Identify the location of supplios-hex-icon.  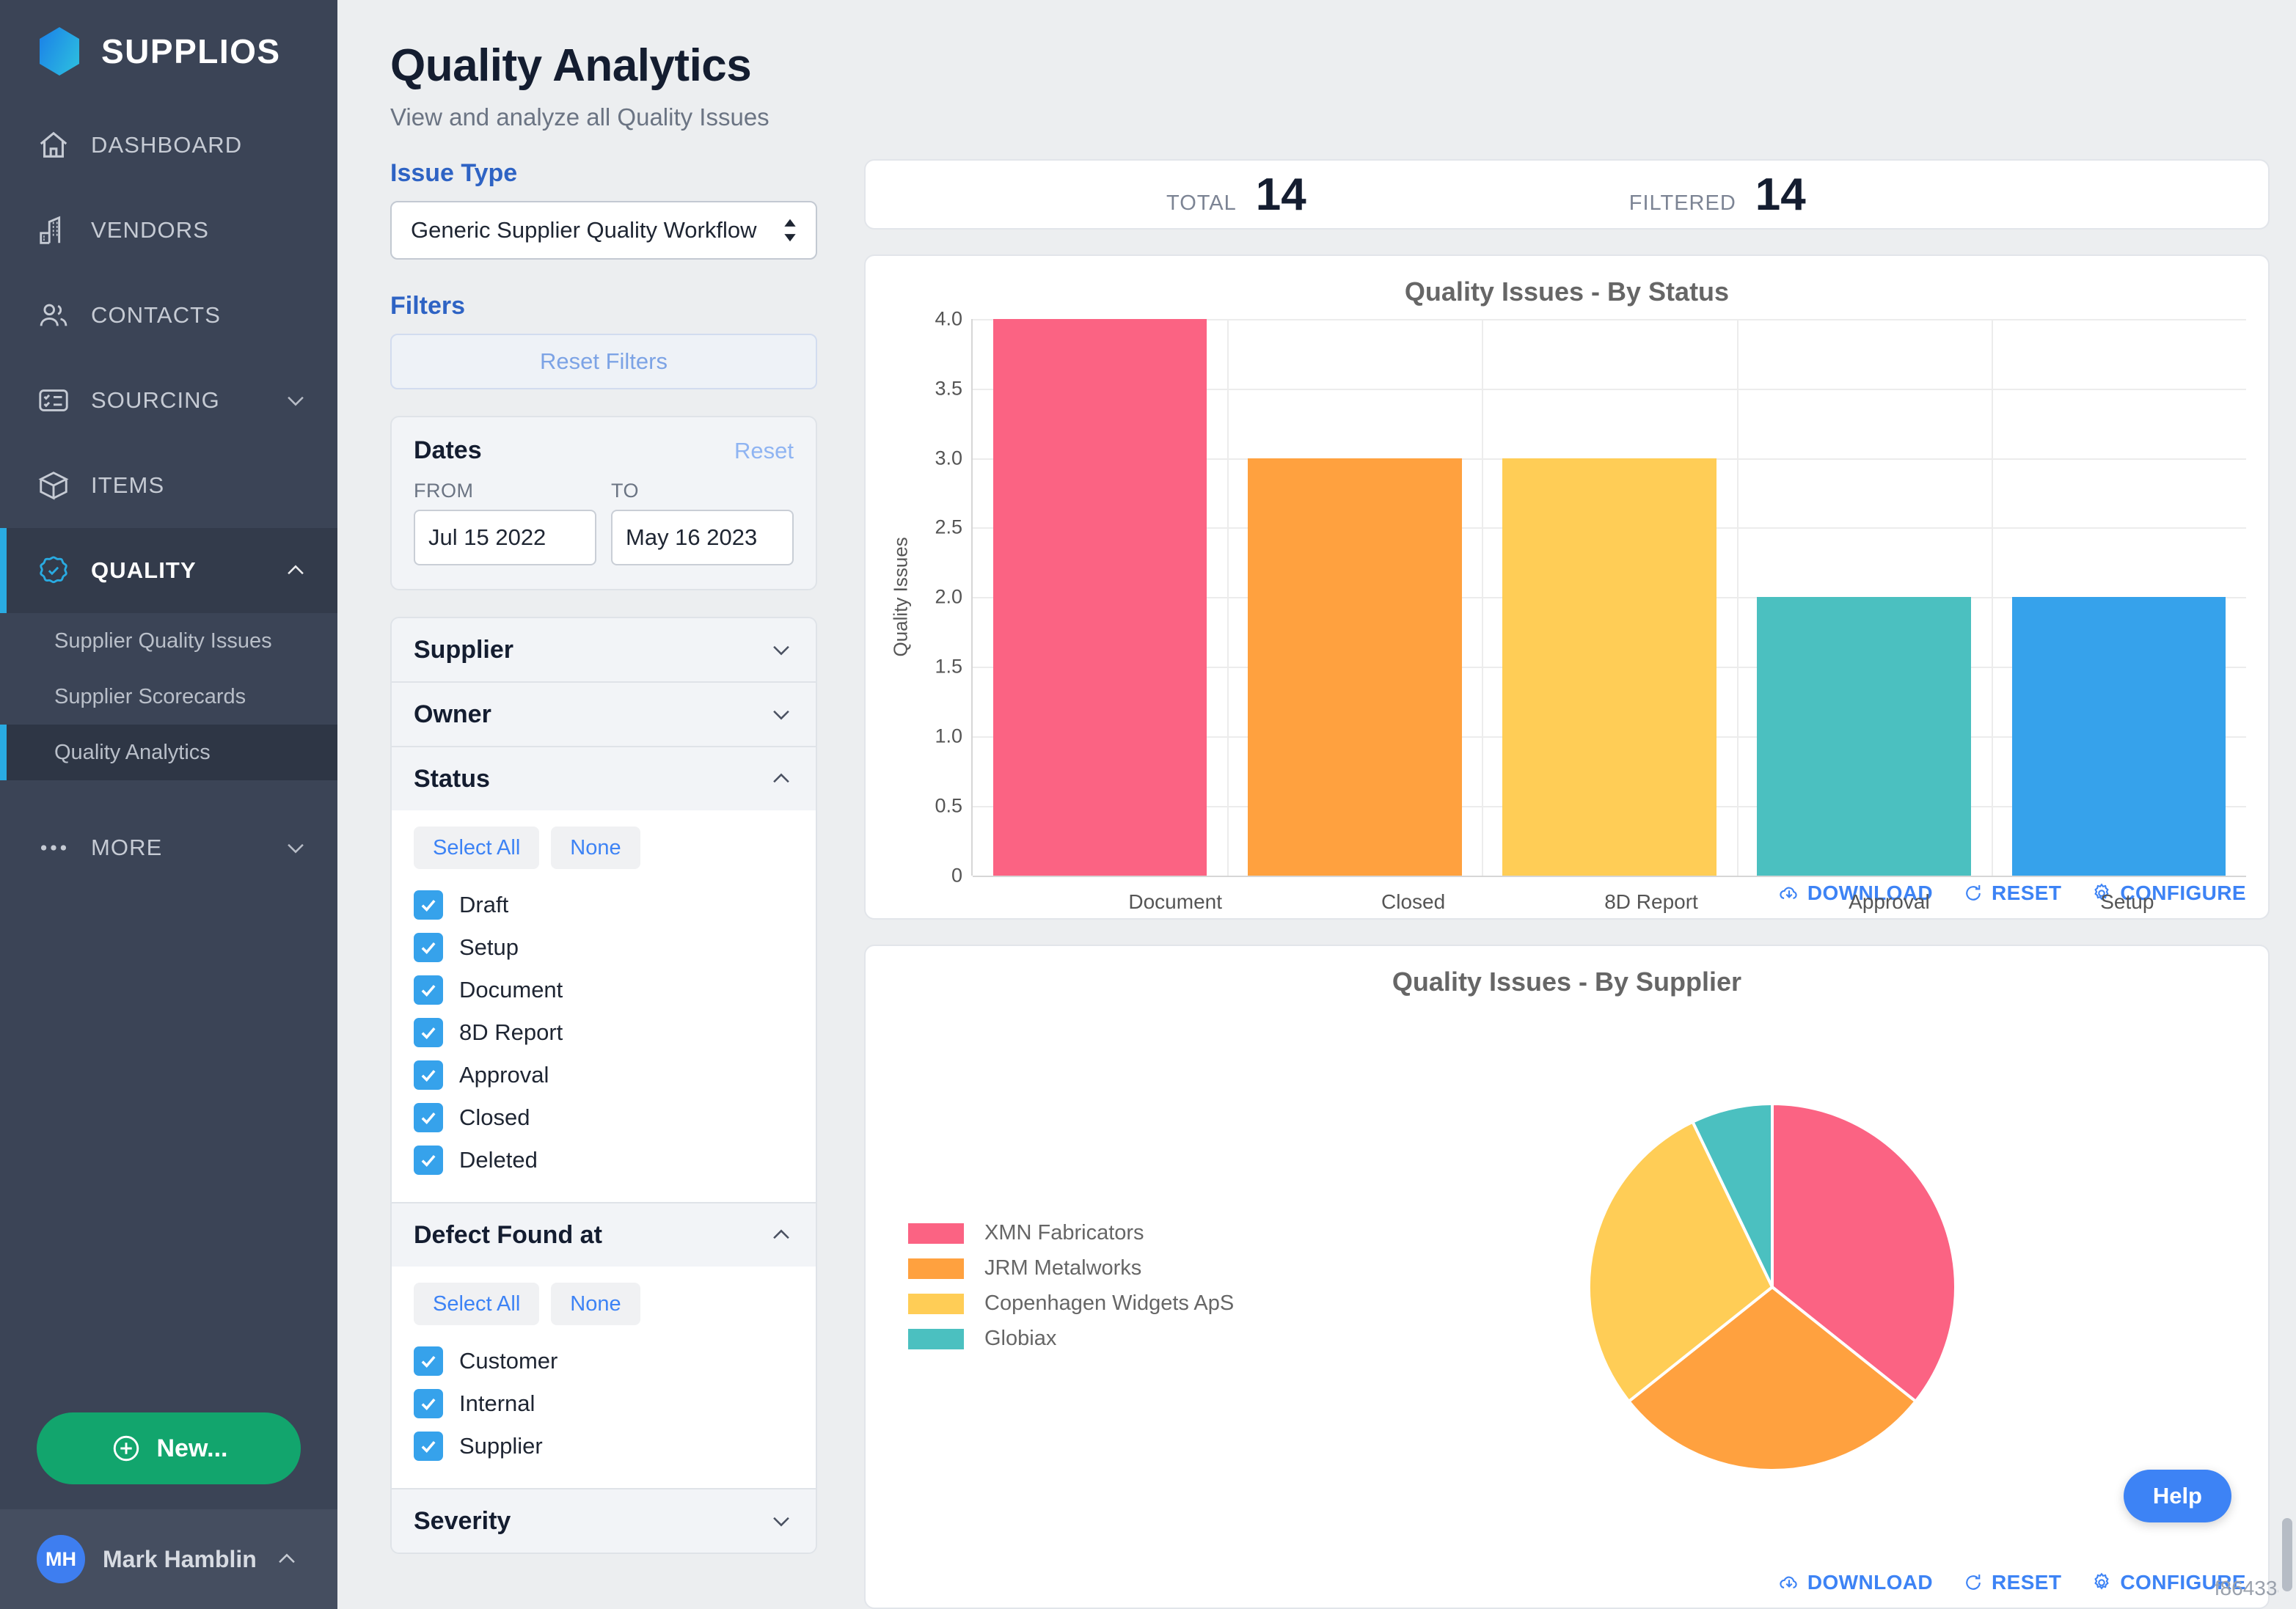
(60, 51).